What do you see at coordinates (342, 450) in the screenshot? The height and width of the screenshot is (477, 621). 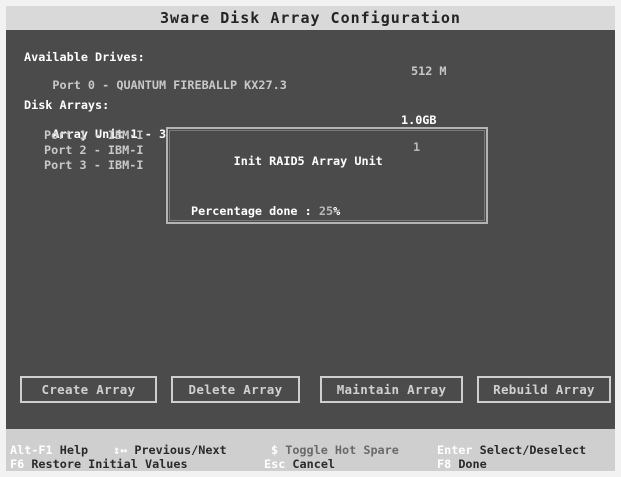 I see `toggle-hot-spare-label: Toggle Hot Spare` at bounding box center [342, 450].